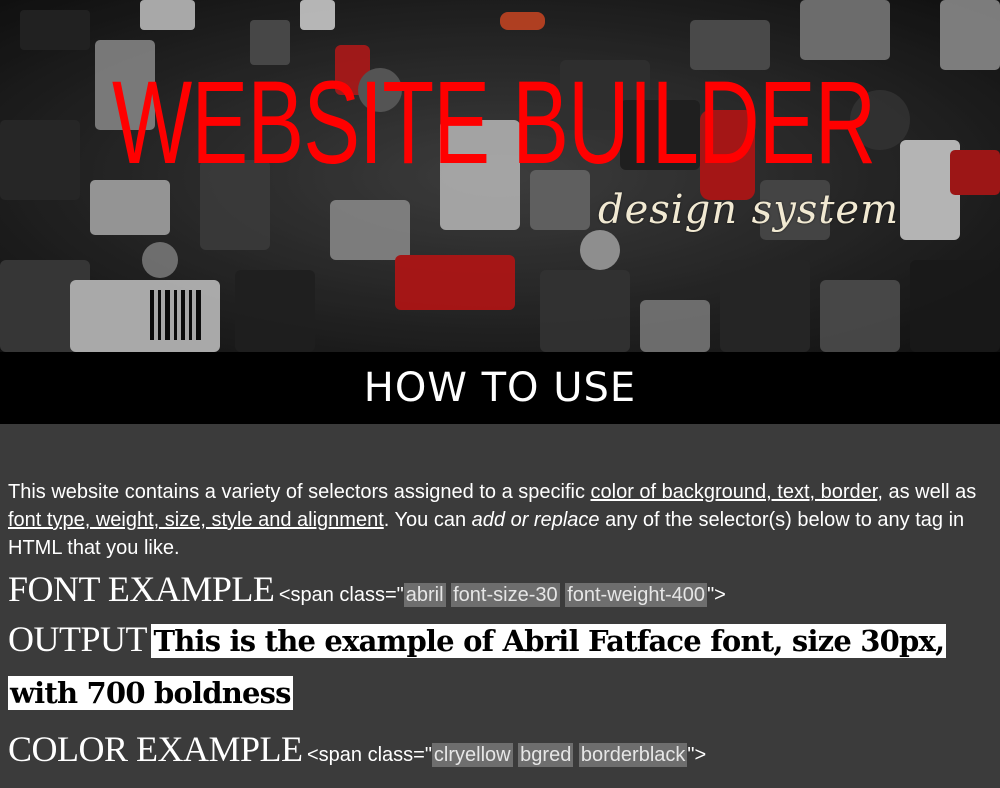  Describe the element at coordinates (546, 755) in the screenshot. I see `class-tag: bgred` at that location.